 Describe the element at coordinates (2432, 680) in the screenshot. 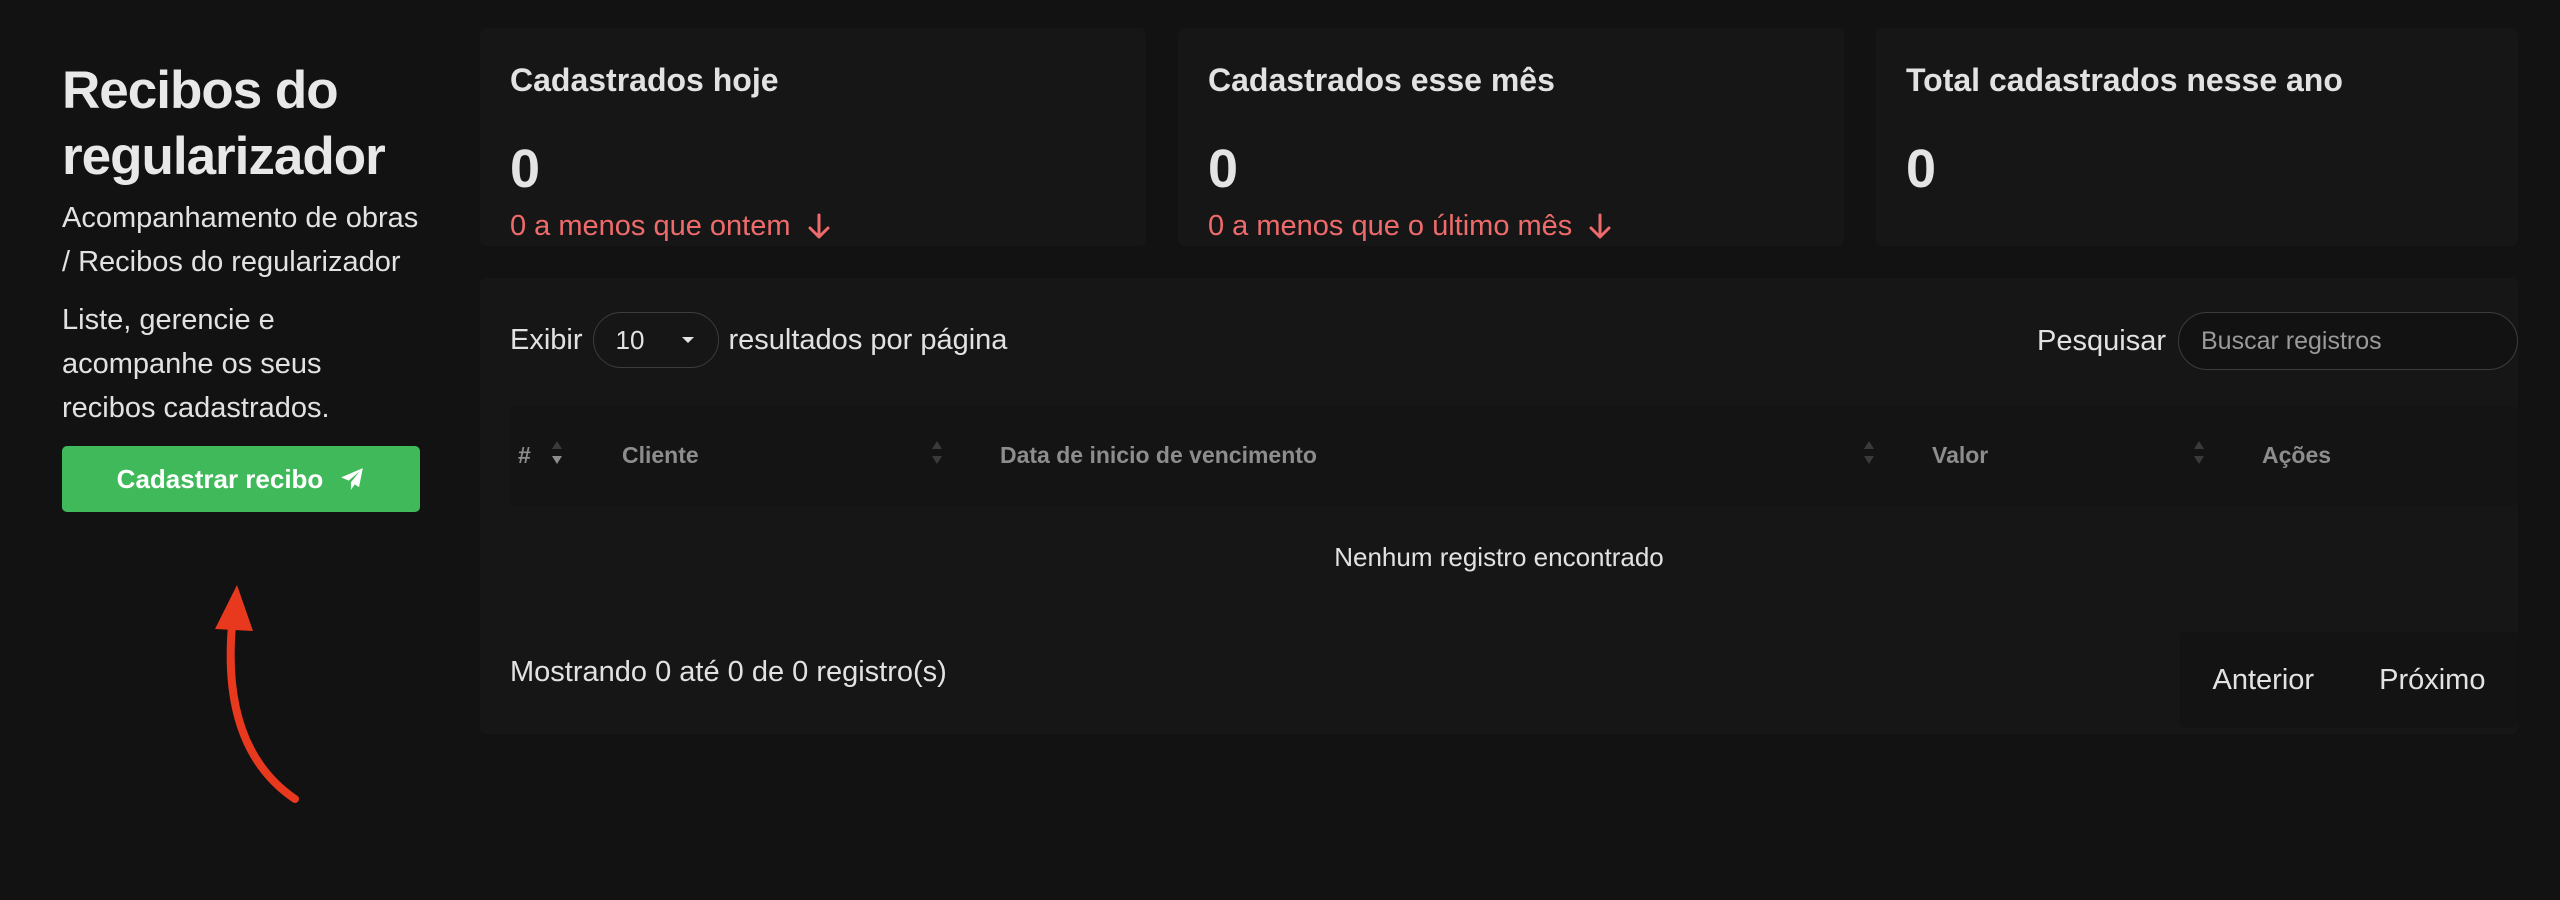

I see `next-page-button: Próximo` at that location.